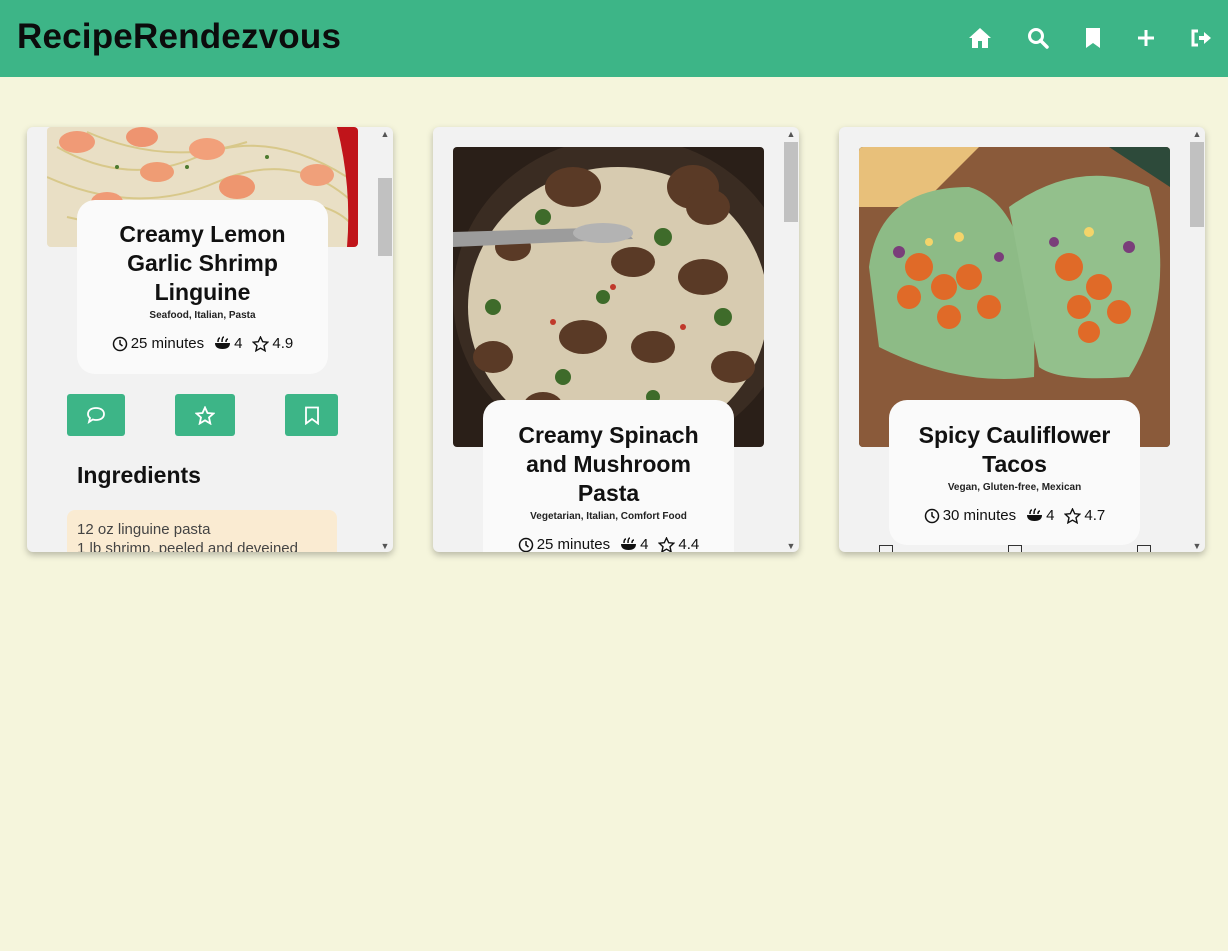 This screenshot has height=951, width=1228. I want to click on recipe-meta: 25 minutes 4 4.4, so click(608, 544).